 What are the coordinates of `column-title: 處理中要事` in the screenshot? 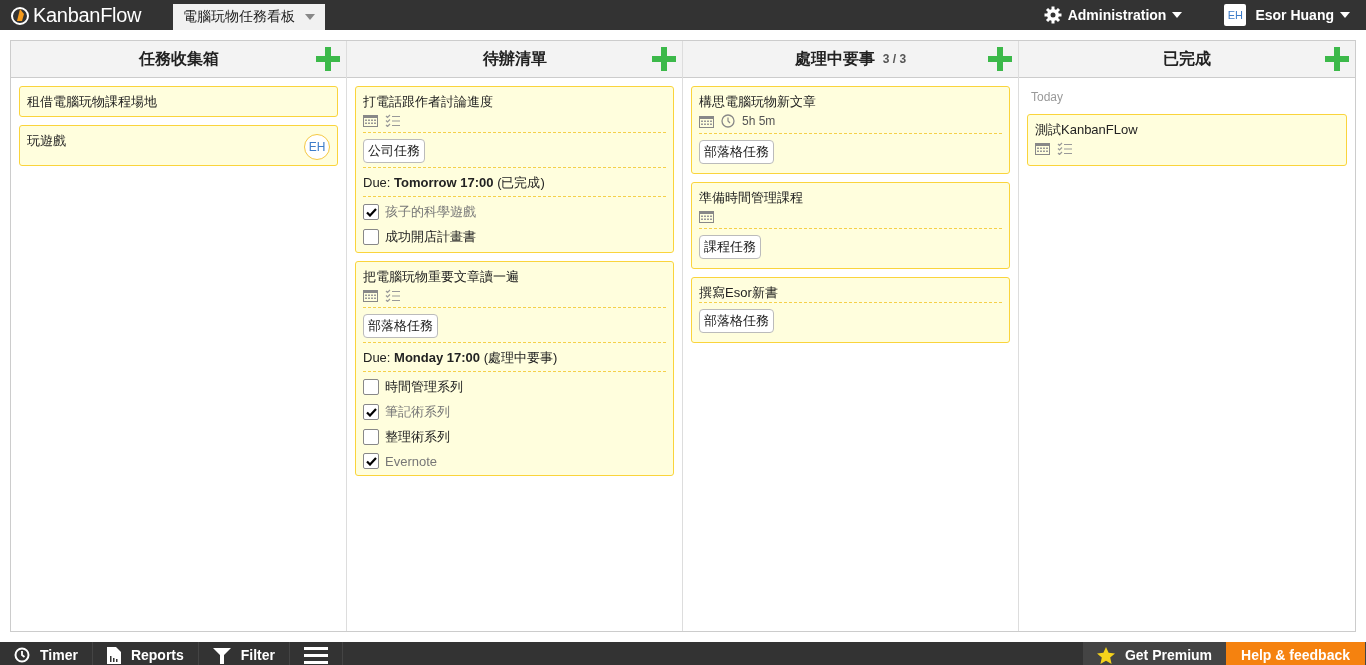 It's located at (834, 59).